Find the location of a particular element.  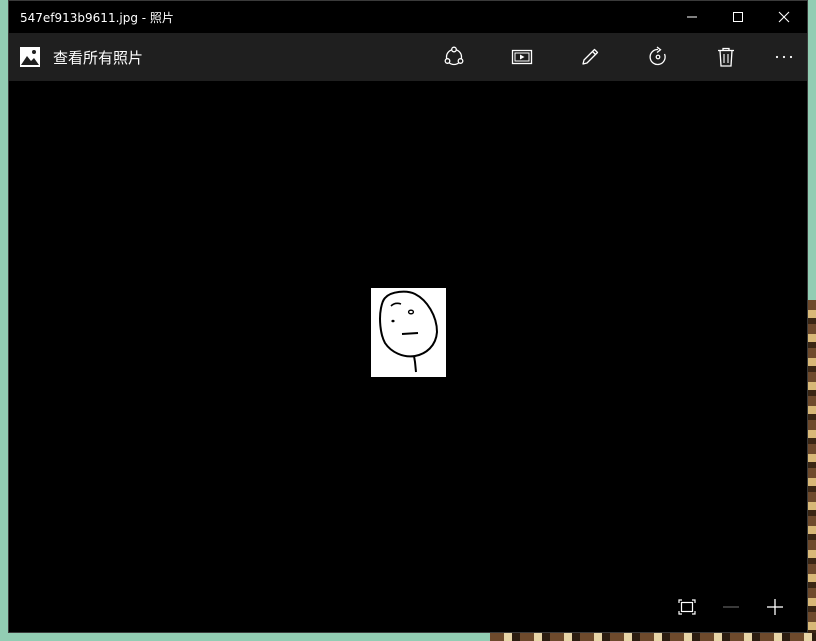

maximize-icon is located at coordinates (738, 17).